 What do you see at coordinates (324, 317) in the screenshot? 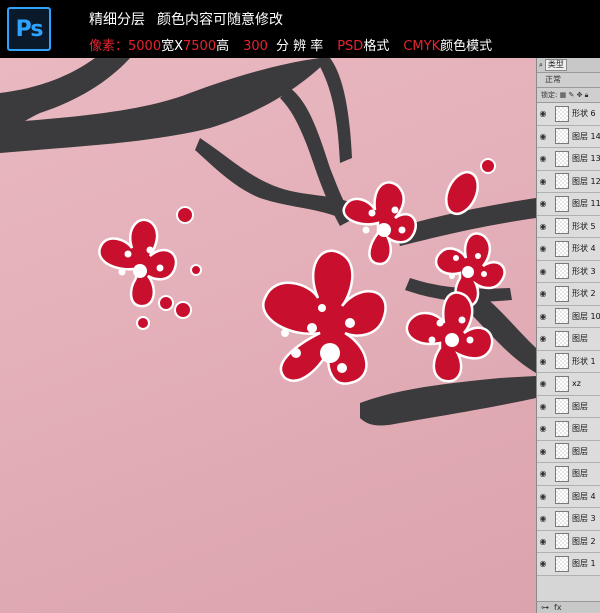
I see `blossom-large` at bounding box center [324, 317].